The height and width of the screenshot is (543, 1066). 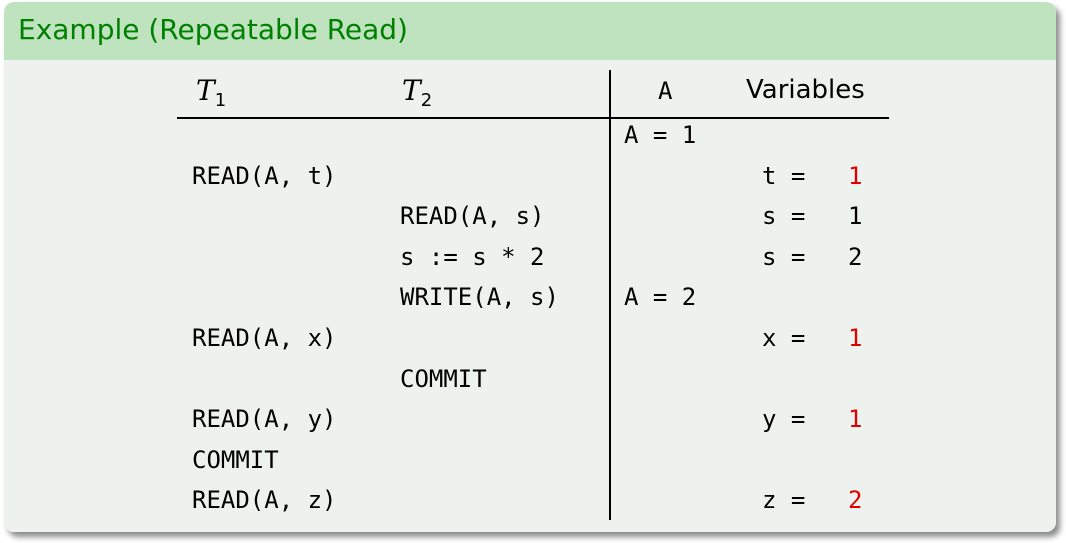 I want to click on variable-name: y =, so click(x=791, y=419).